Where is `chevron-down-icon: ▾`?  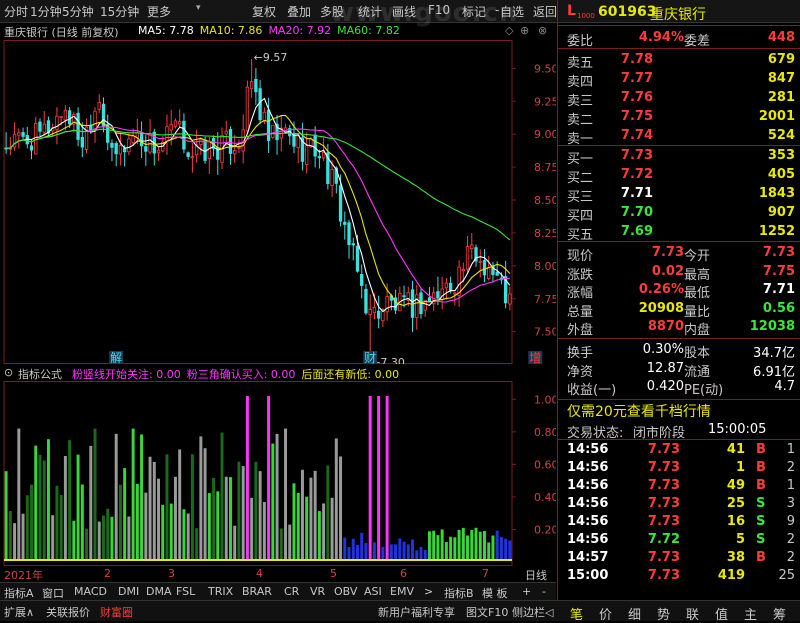 chevron-down-icon: ▾ is located at coordinates (198, 8).